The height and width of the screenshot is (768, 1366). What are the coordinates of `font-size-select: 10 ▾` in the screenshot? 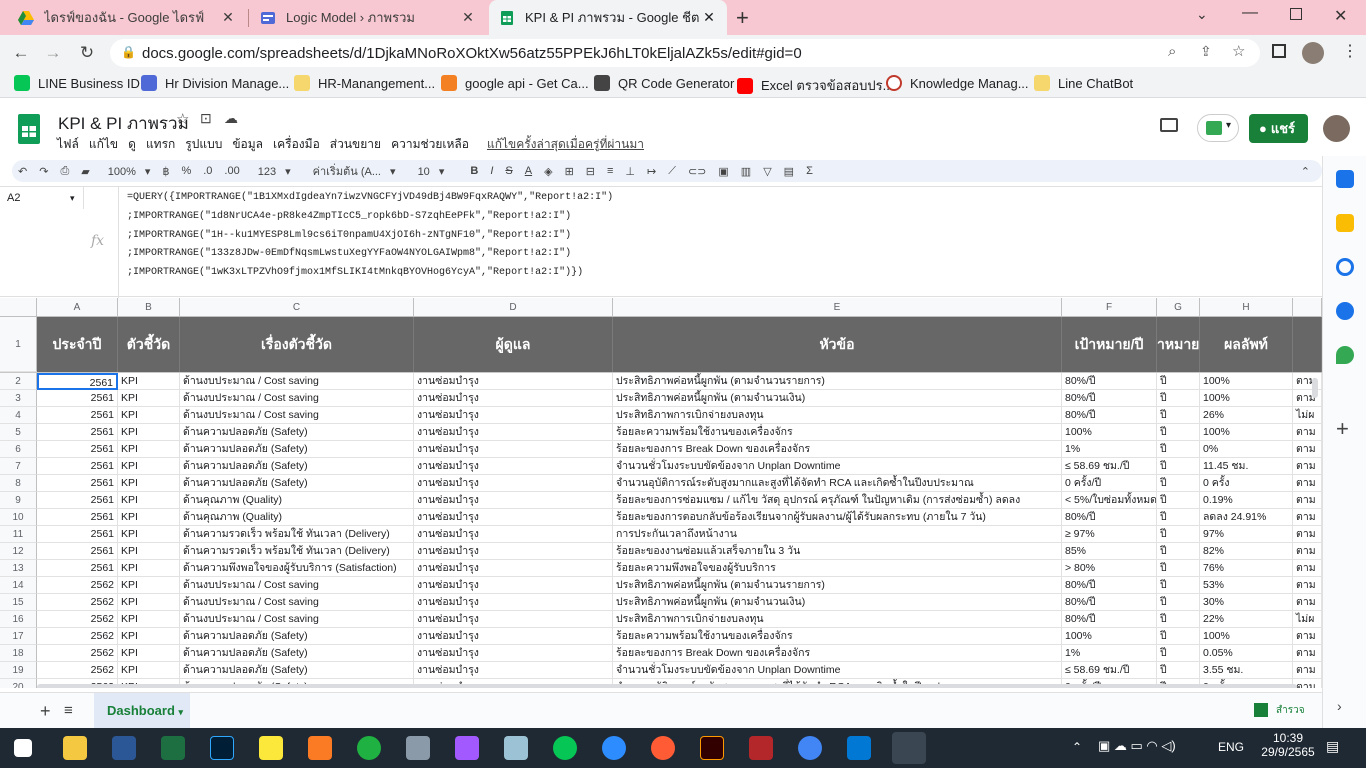 It's located at (428, 171).